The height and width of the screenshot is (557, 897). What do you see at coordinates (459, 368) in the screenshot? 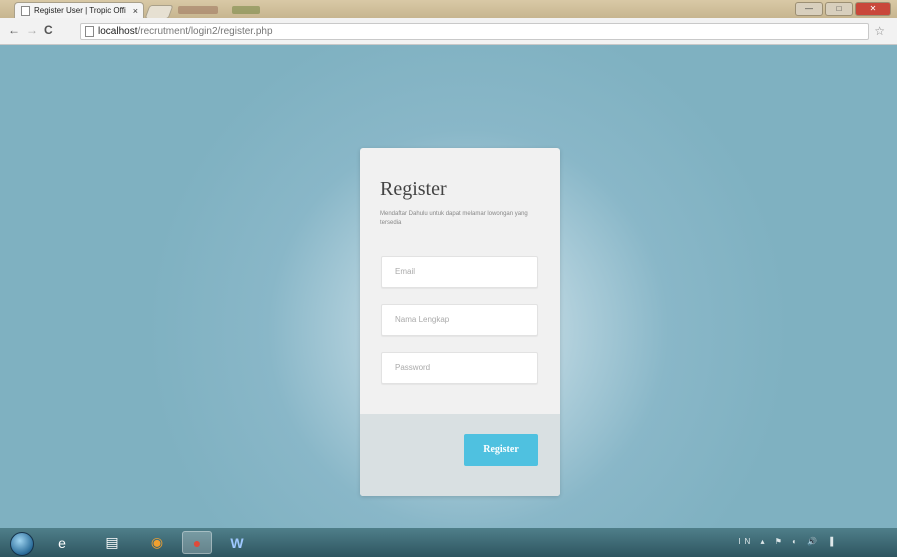
I see `password-field: Password` at bounding box center [459, 368].